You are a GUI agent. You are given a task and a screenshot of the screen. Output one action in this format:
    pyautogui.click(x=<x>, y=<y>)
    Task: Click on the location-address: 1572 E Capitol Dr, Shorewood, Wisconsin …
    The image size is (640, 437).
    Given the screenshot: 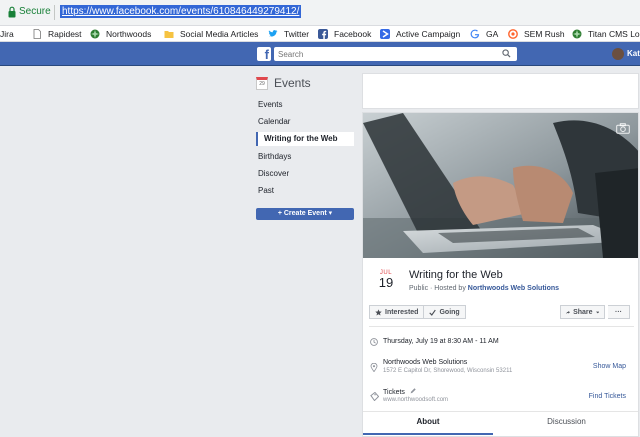 What is the action you would take?
    pyautogui.click(x=448, y=371)
    